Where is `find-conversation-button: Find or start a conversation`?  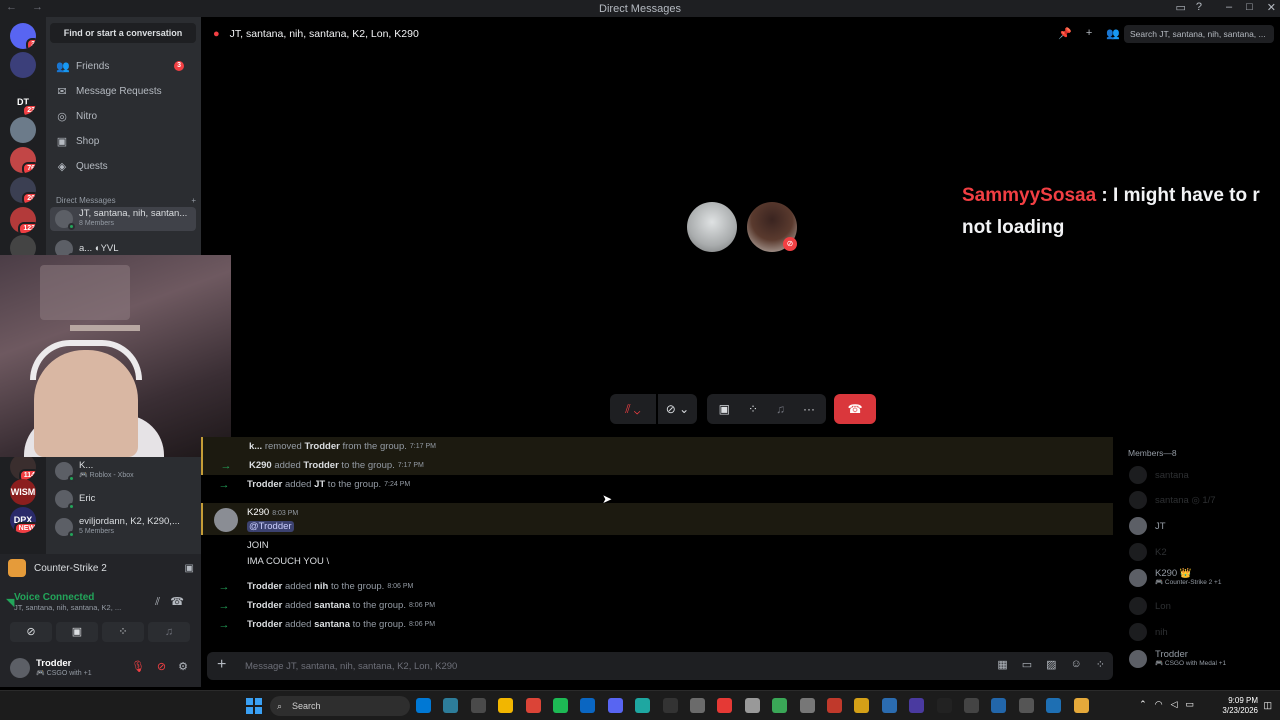
find-conversation-button: Find or start a conversation is located at coordinates (123, 33).